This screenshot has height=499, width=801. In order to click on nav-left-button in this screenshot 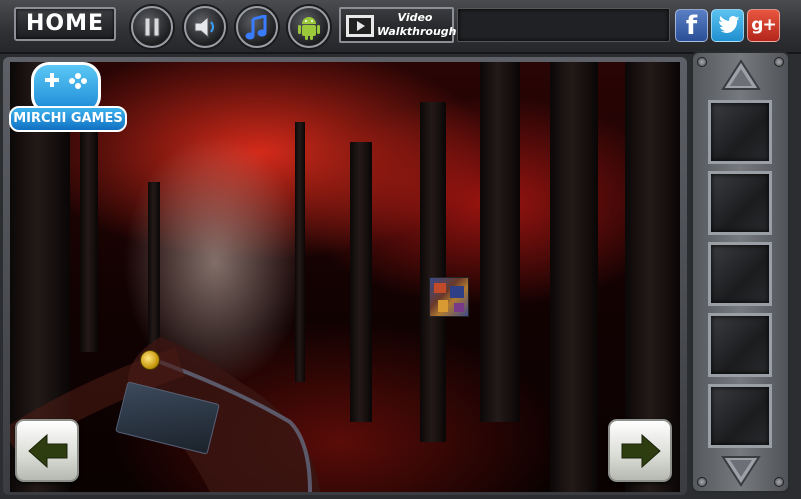, I will do `click(47, 450)`.